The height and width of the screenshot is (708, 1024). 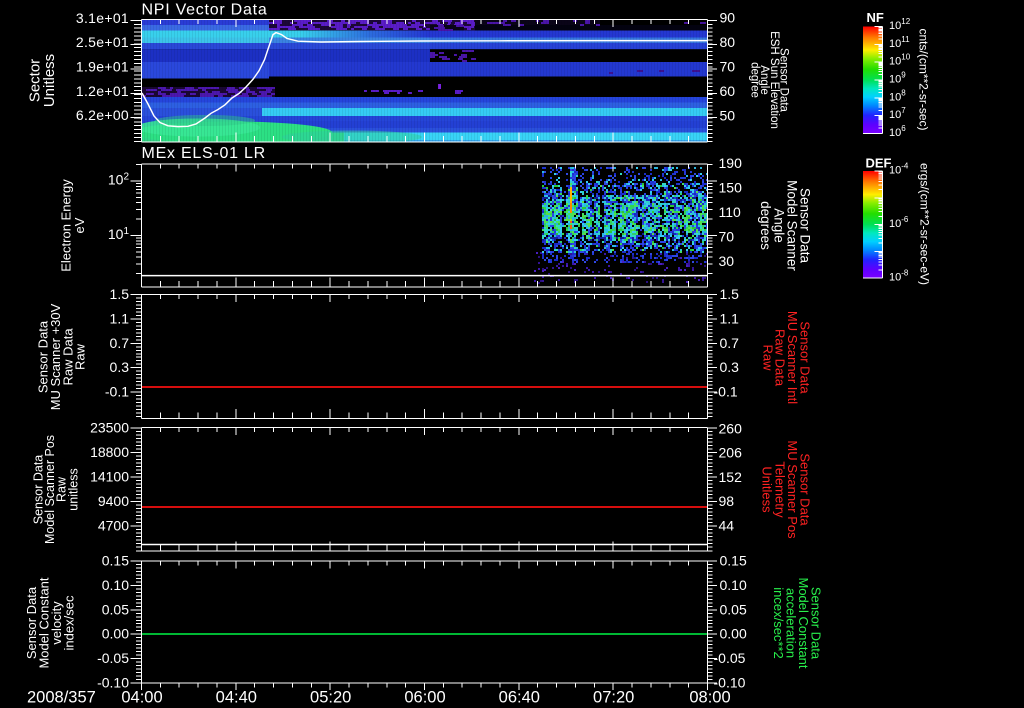 What do you see at coordinates (204, 153) in the screenshot?
I see `svg-text: MEx ELS-01 LR` at bounding box center [204, 153].